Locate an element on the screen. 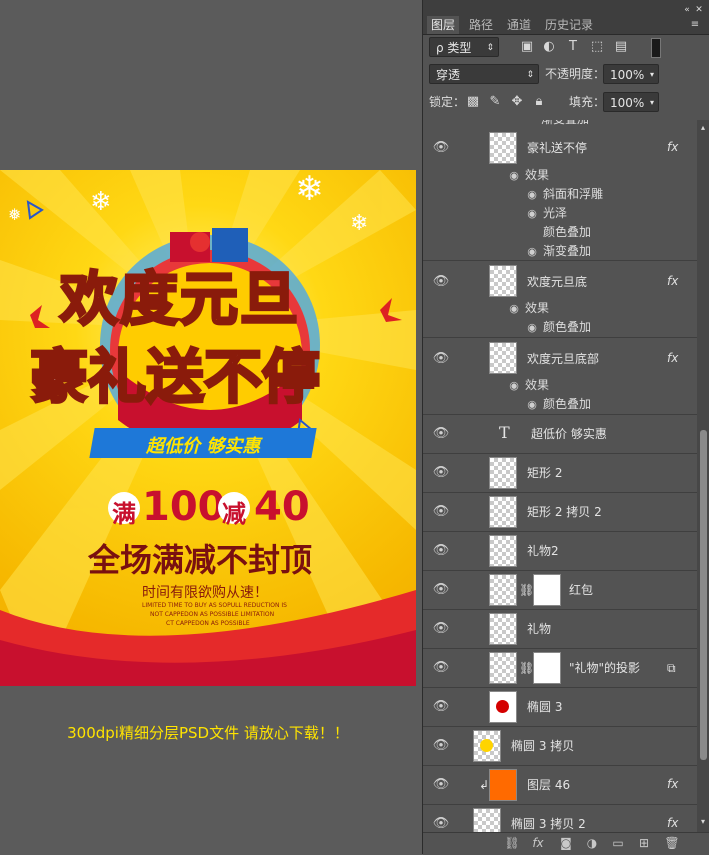 Image resolution: width=709 pixels, height=855 pixels. tab-history: 历史记录 is located at coordinates (569, 25).